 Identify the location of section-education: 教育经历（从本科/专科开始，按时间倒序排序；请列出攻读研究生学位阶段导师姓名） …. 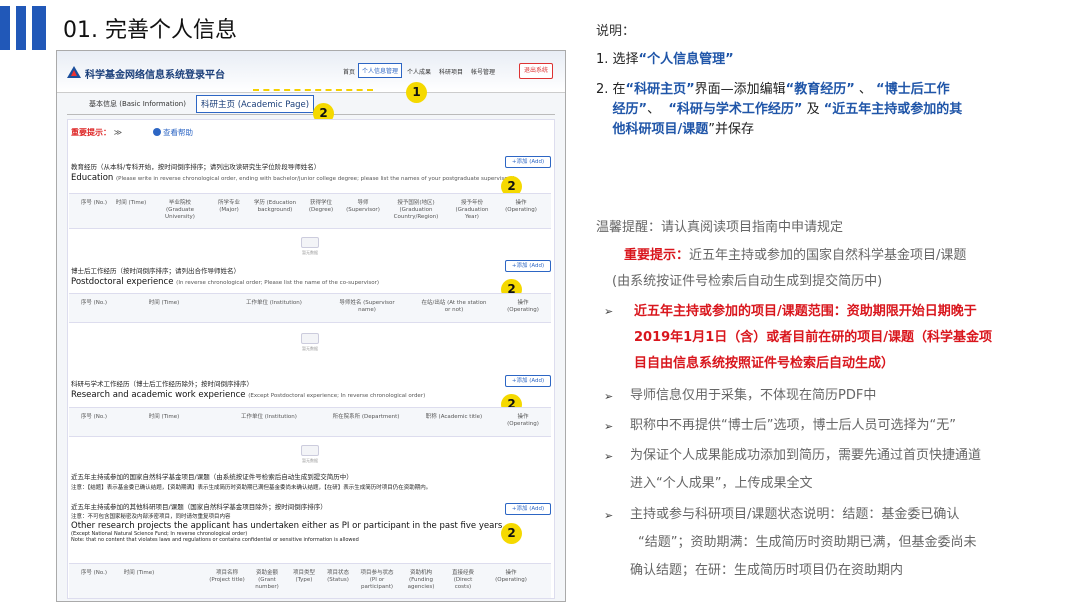
(293, 173).